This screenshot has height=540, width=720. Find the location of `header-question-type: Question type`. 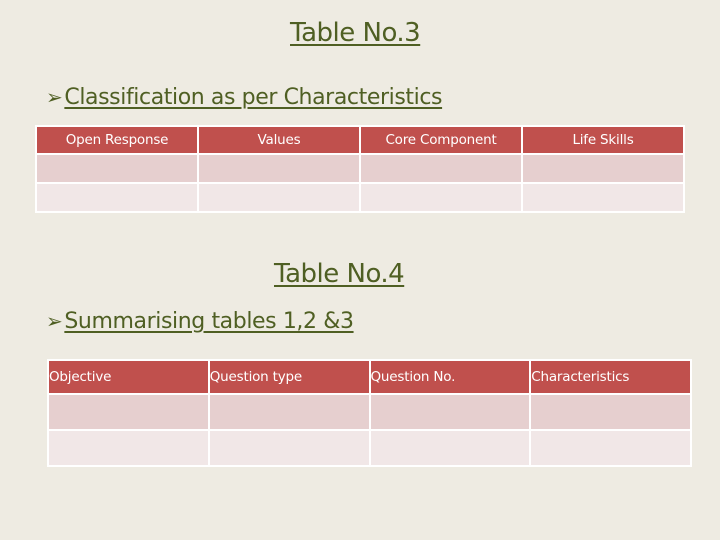

header-question-type: Question type is located at coordinates (289, 377).